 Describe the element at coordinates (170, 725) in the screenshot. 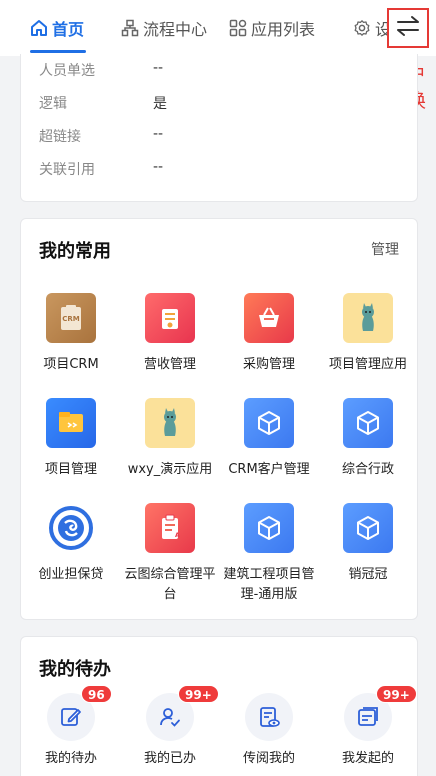

I see `todo-item: 99+ 我的已办` at that location.